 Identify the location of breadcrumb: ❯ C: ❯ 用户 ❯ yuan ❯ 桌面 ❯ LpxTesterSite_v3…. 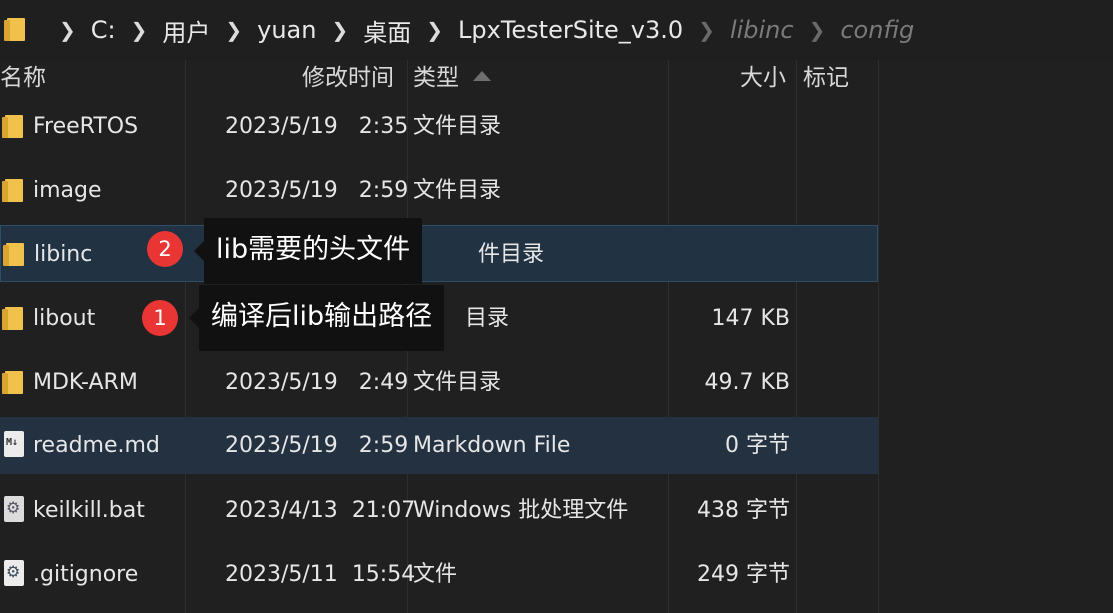
(556, 30).